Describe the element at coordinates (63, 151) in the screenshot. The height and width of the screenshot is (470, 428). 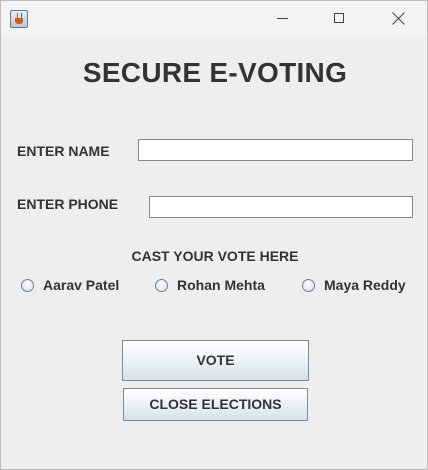
I see `name-label: ENTER NAME` at that location.